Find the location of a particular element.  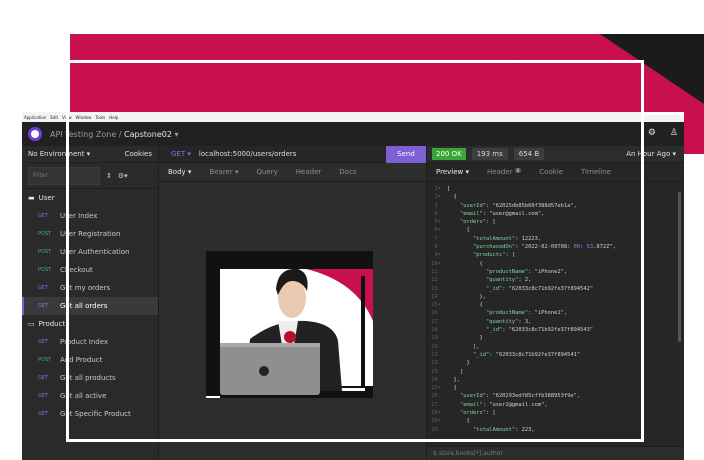

send-button: Send is located at coordinates (406, 154).